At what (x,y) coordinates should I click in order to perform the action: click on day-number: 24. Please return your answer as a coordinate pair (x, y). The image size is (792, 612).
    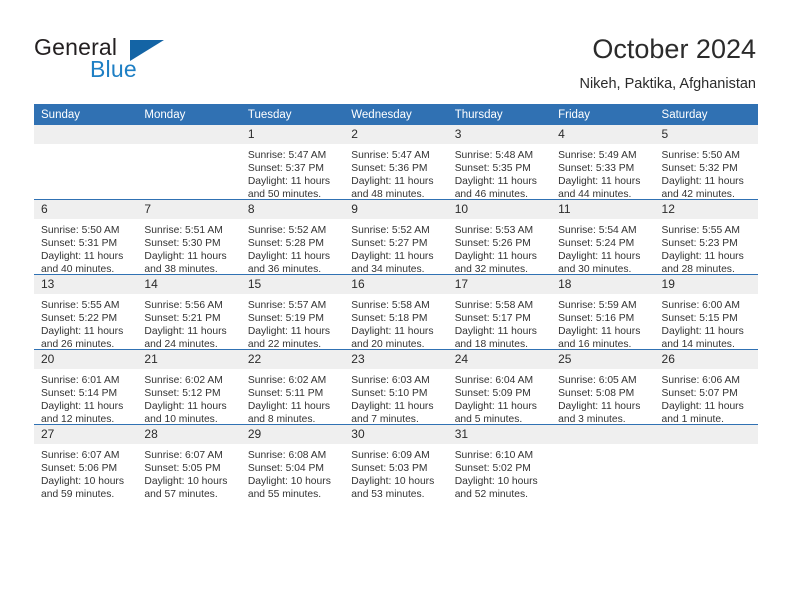
    Looking at the image, I should click on (499, 359).